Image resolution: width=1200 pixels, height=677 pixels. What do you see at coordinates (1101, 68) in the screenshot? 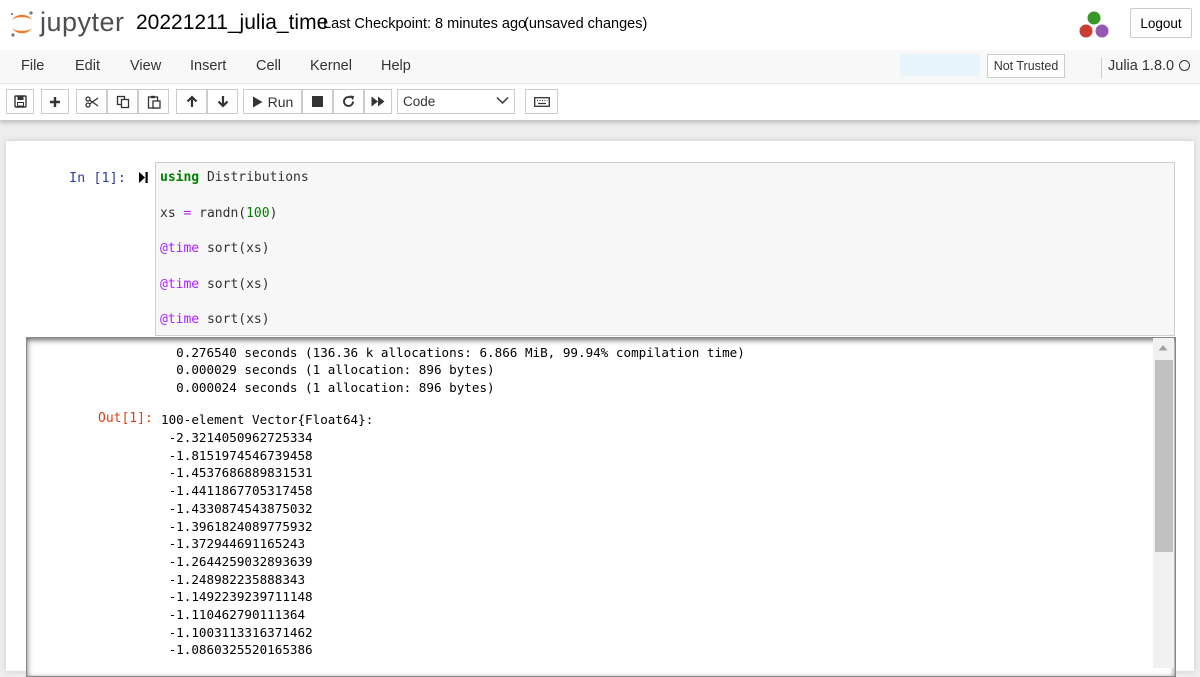
I see `kernel-divider` at bounding box center [1101, 68].